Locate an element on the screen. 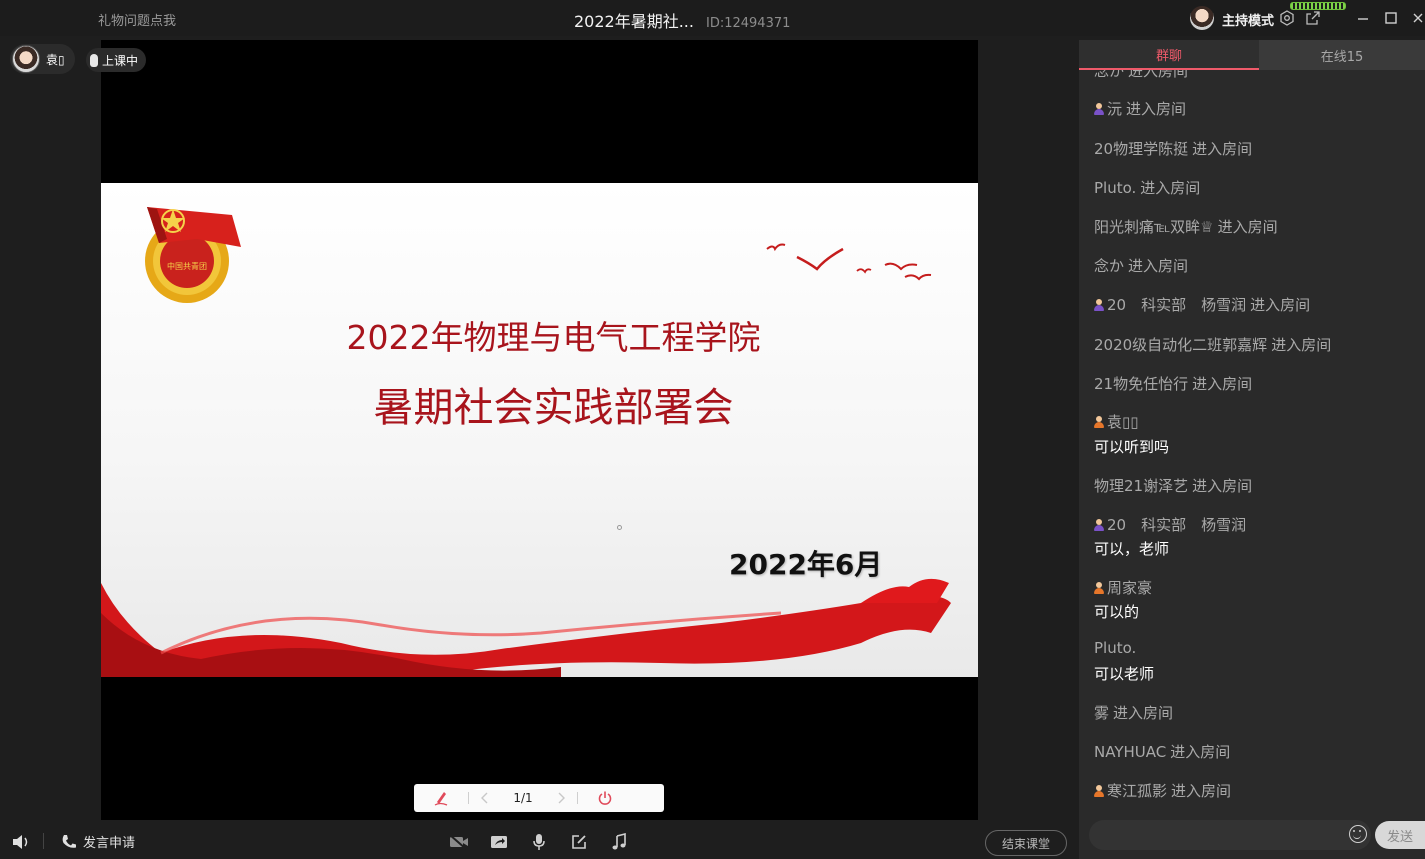 The height and width of the screenshot is (859, 1425). list-item: 周家豪 is located at coordinates (1123, 587).